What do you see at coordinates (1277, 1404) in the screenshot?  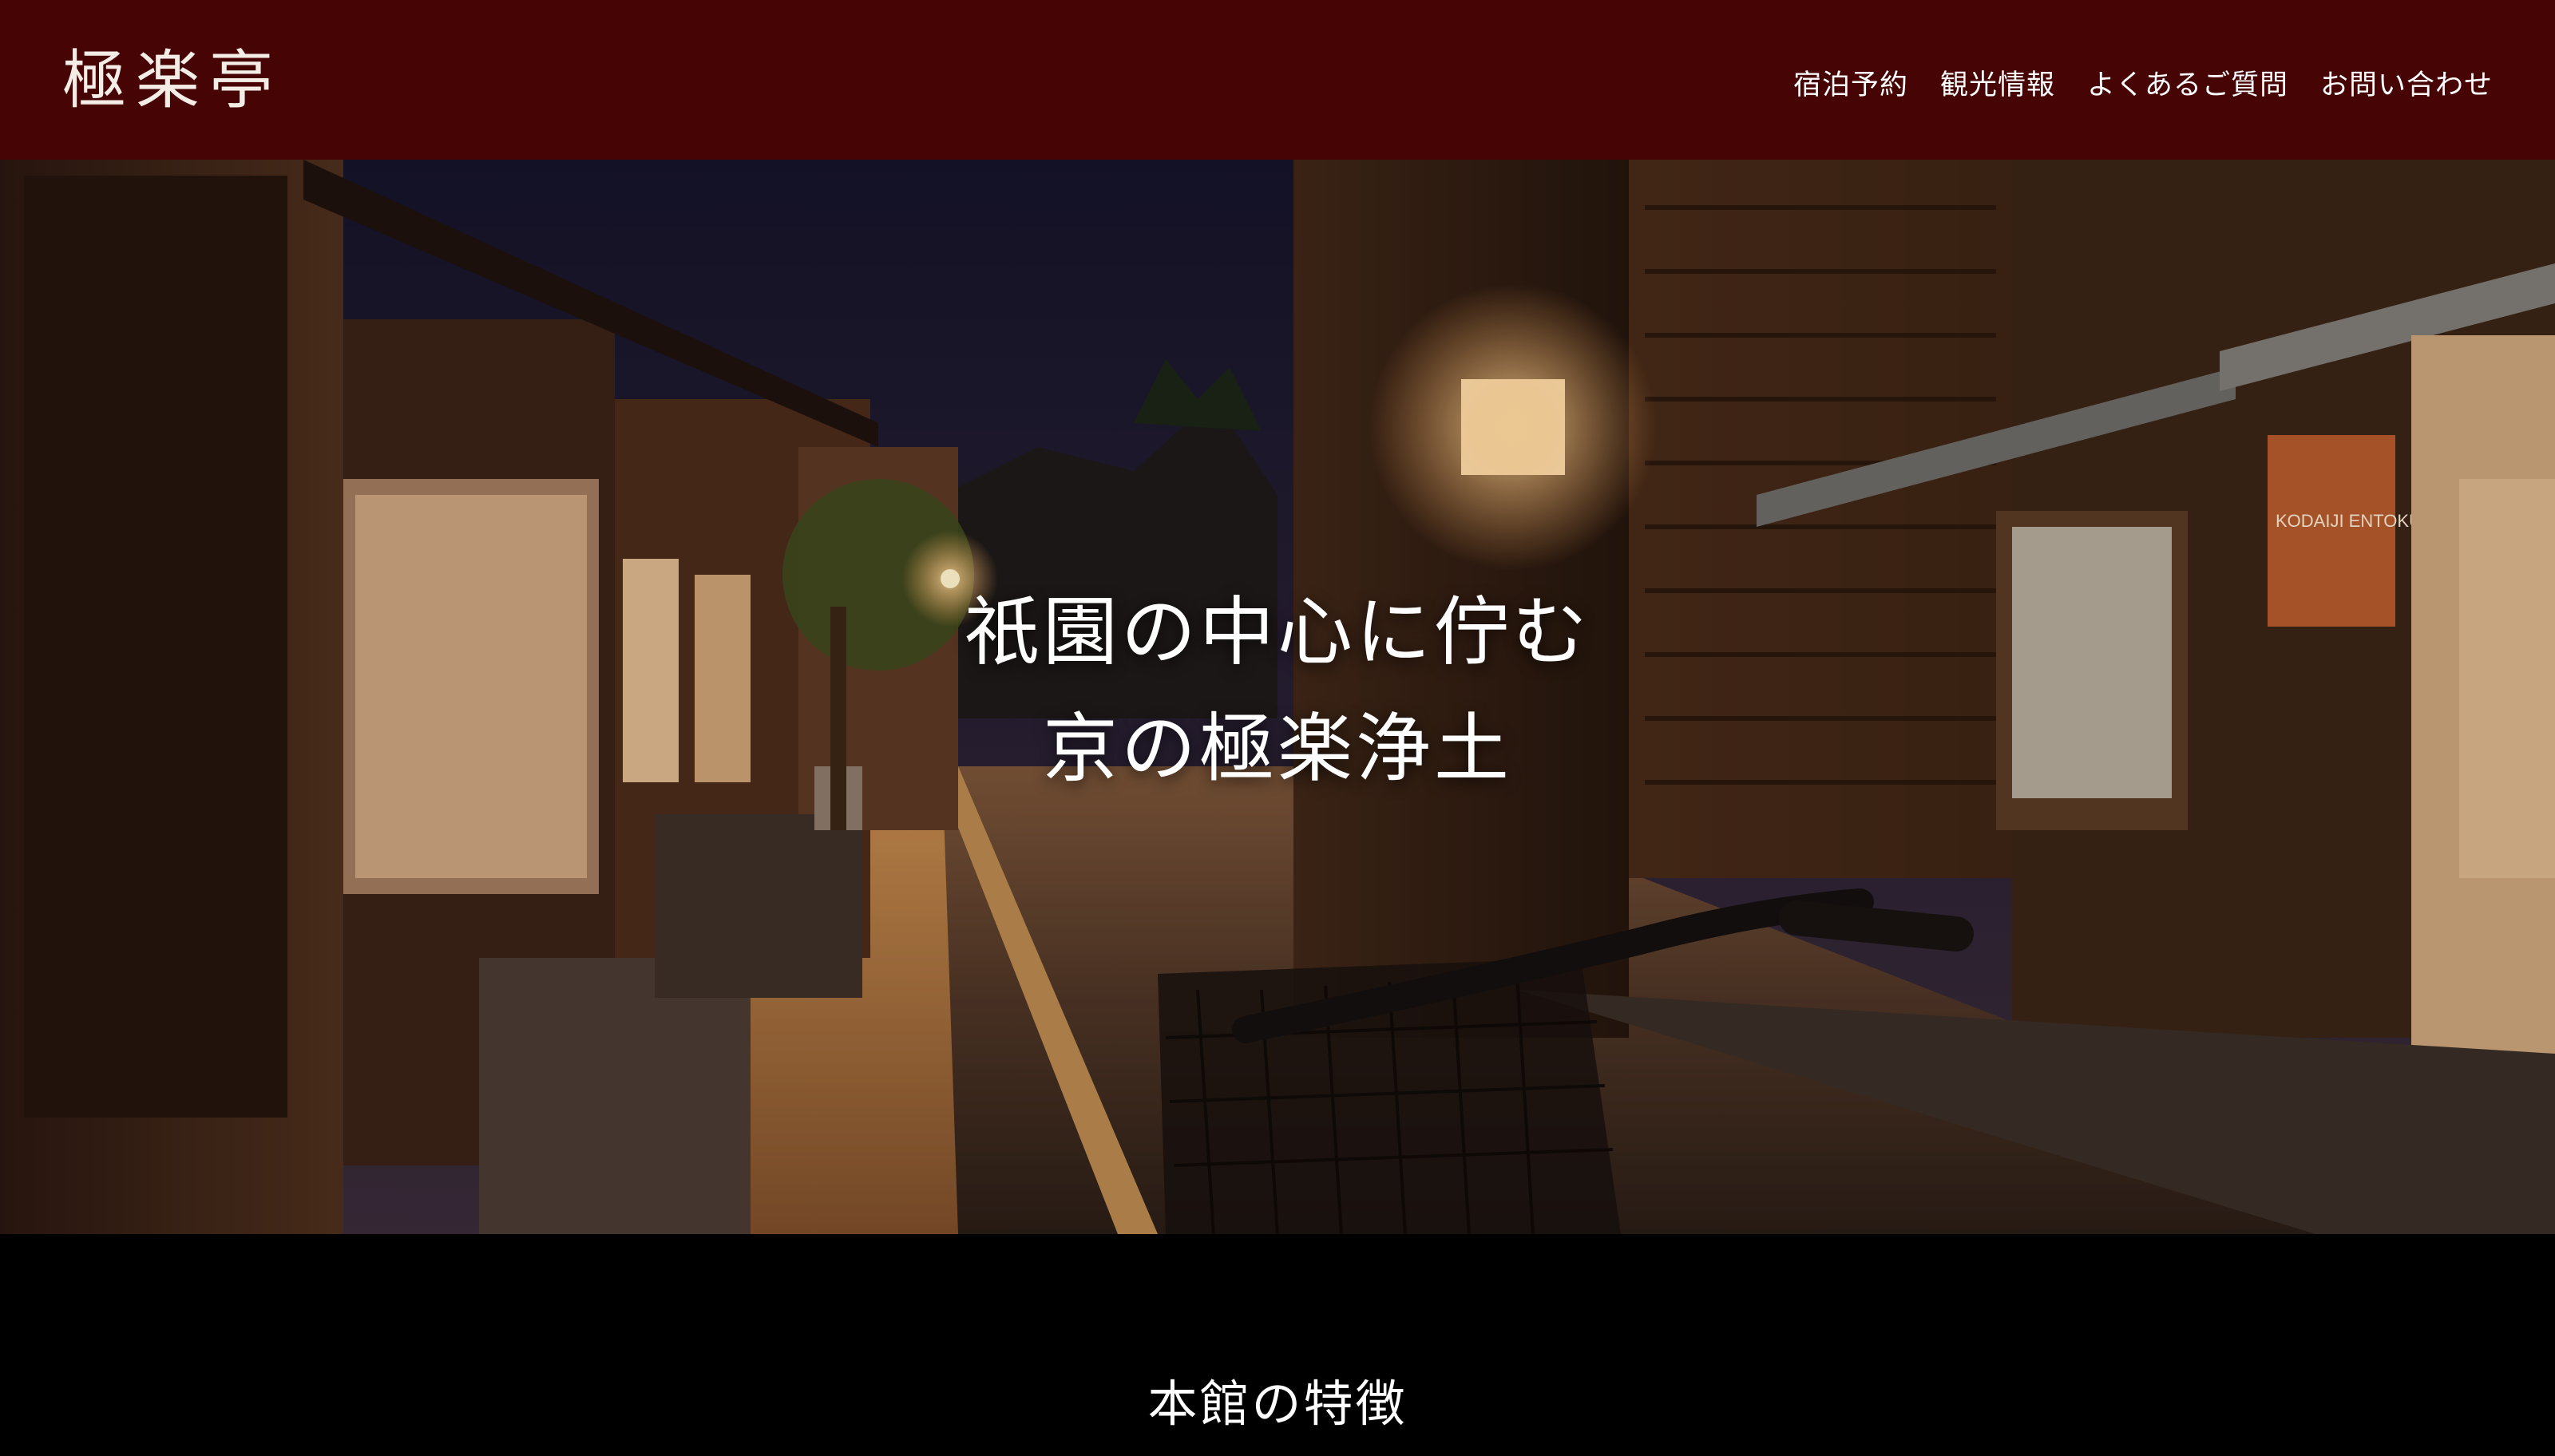 I see `features-title: 本館の特徴` at bounding box center [1277, 1404].